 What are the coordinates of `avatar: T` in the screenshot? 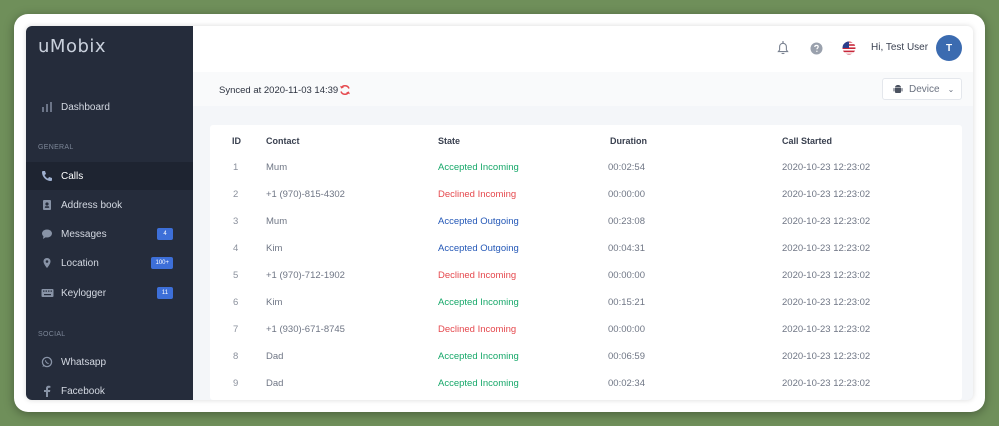 It's located at (949, 48).